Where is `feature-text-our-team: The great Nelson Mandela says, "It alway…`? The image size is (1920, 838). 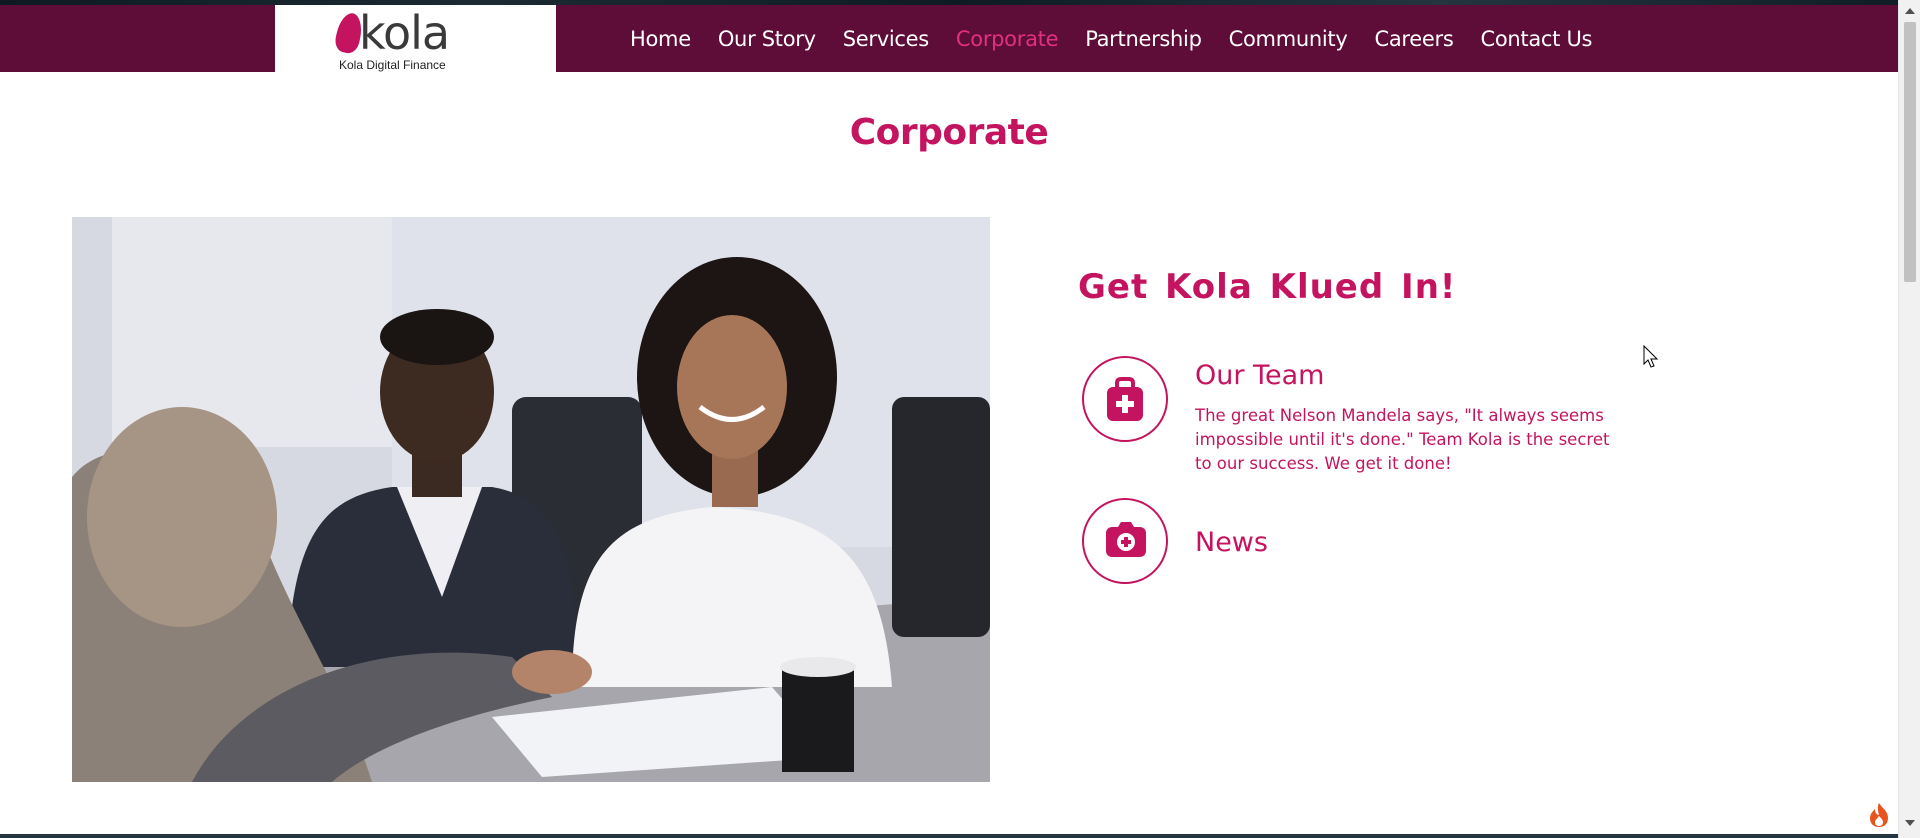 feature-text-our-team: The great Nelson Mandela says, "It alway… is located at coordinates (1402, 439).